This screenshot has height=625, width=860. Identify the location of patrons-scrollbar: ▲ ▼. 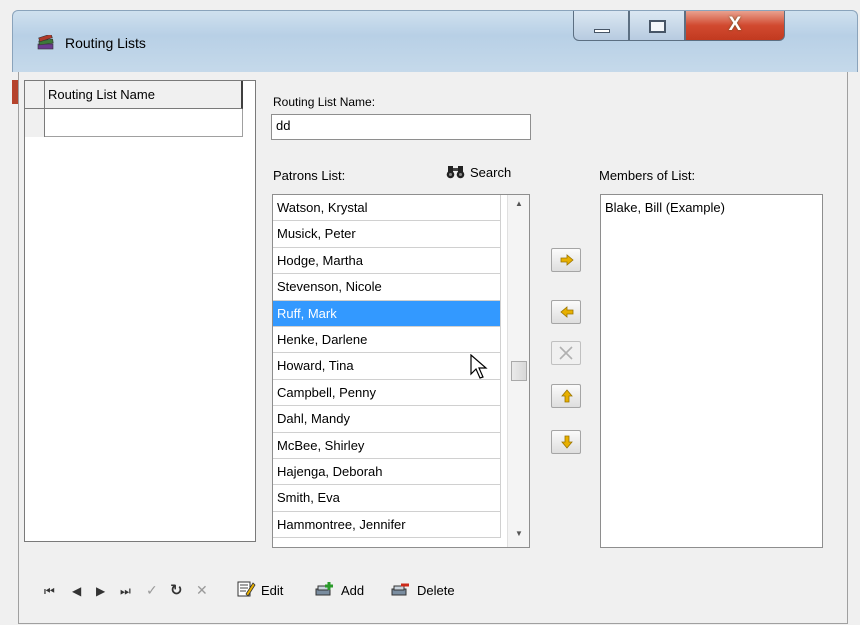
(518, 371).